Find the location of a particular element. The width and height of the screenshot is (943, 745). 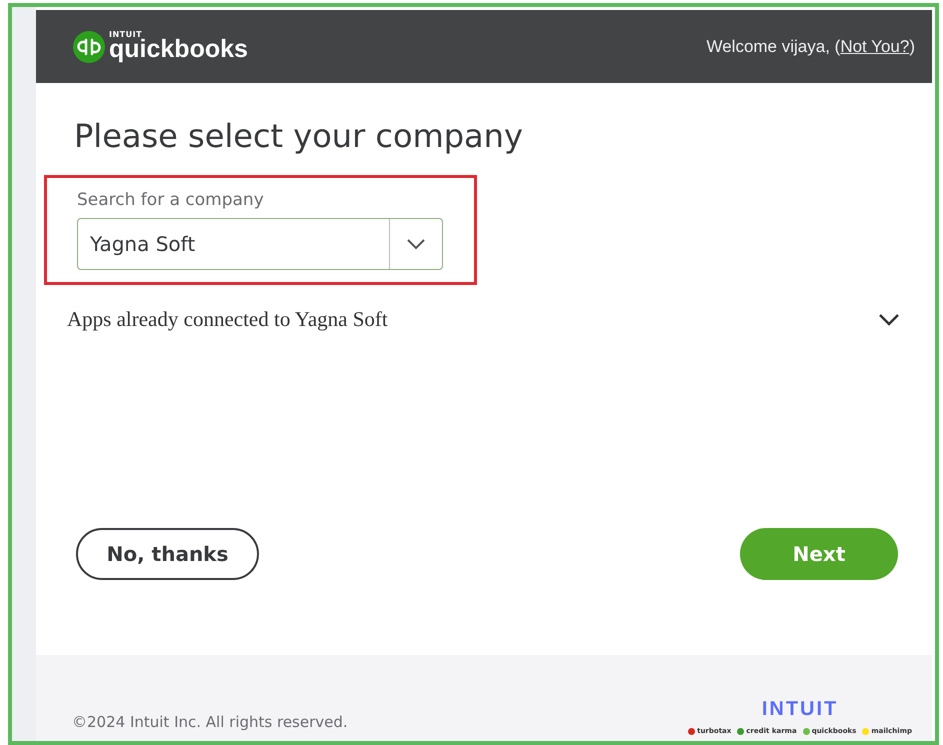

copyright-text: ©2024 Intuit Inc. All rights reserved. is located at coordinates (210, 722).